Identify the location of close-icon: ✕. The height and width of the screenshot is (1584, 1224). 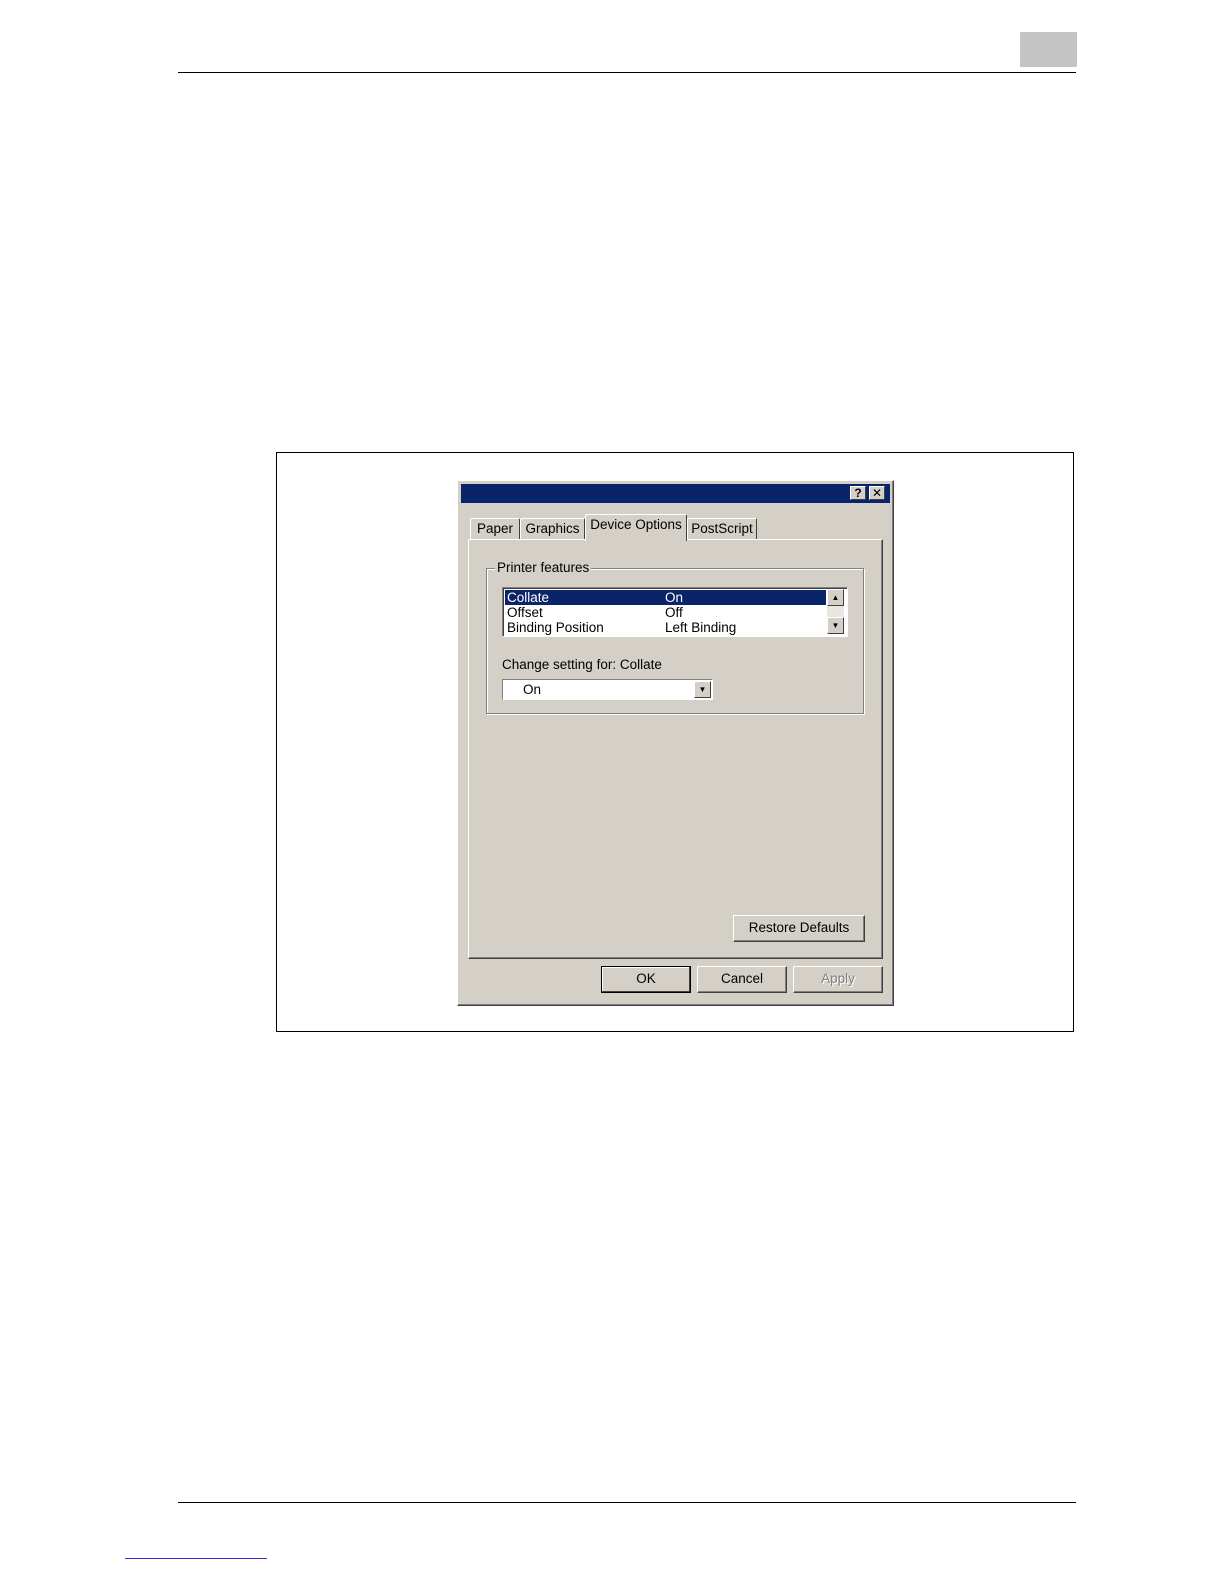
(877, 493).